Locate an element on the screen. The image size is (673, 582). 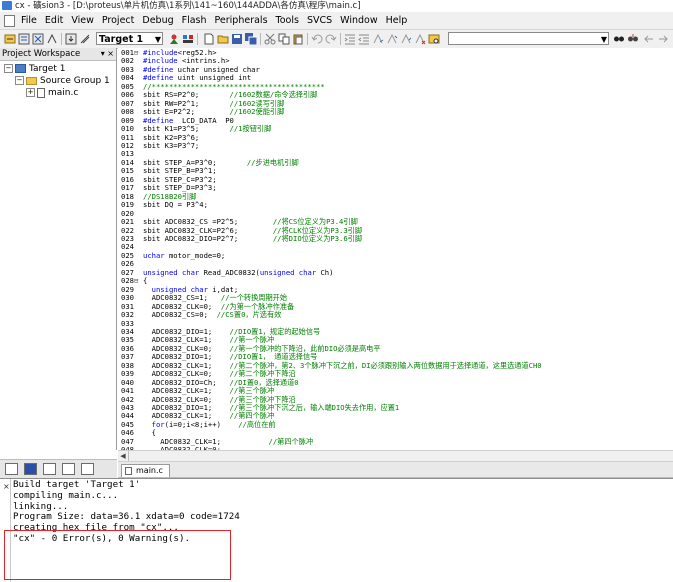
code-line: 025 uchar motor_mode=0; is located at coordinates (330, 255).